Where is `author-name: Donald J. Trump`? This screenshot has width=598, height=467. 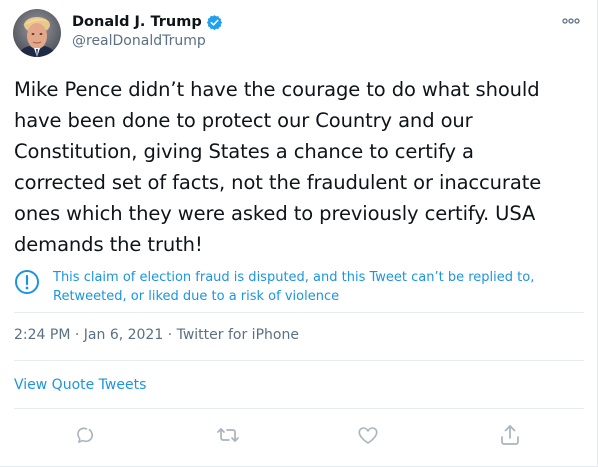
author-name: Donald J. Trump is located at coordinates (137, 22).